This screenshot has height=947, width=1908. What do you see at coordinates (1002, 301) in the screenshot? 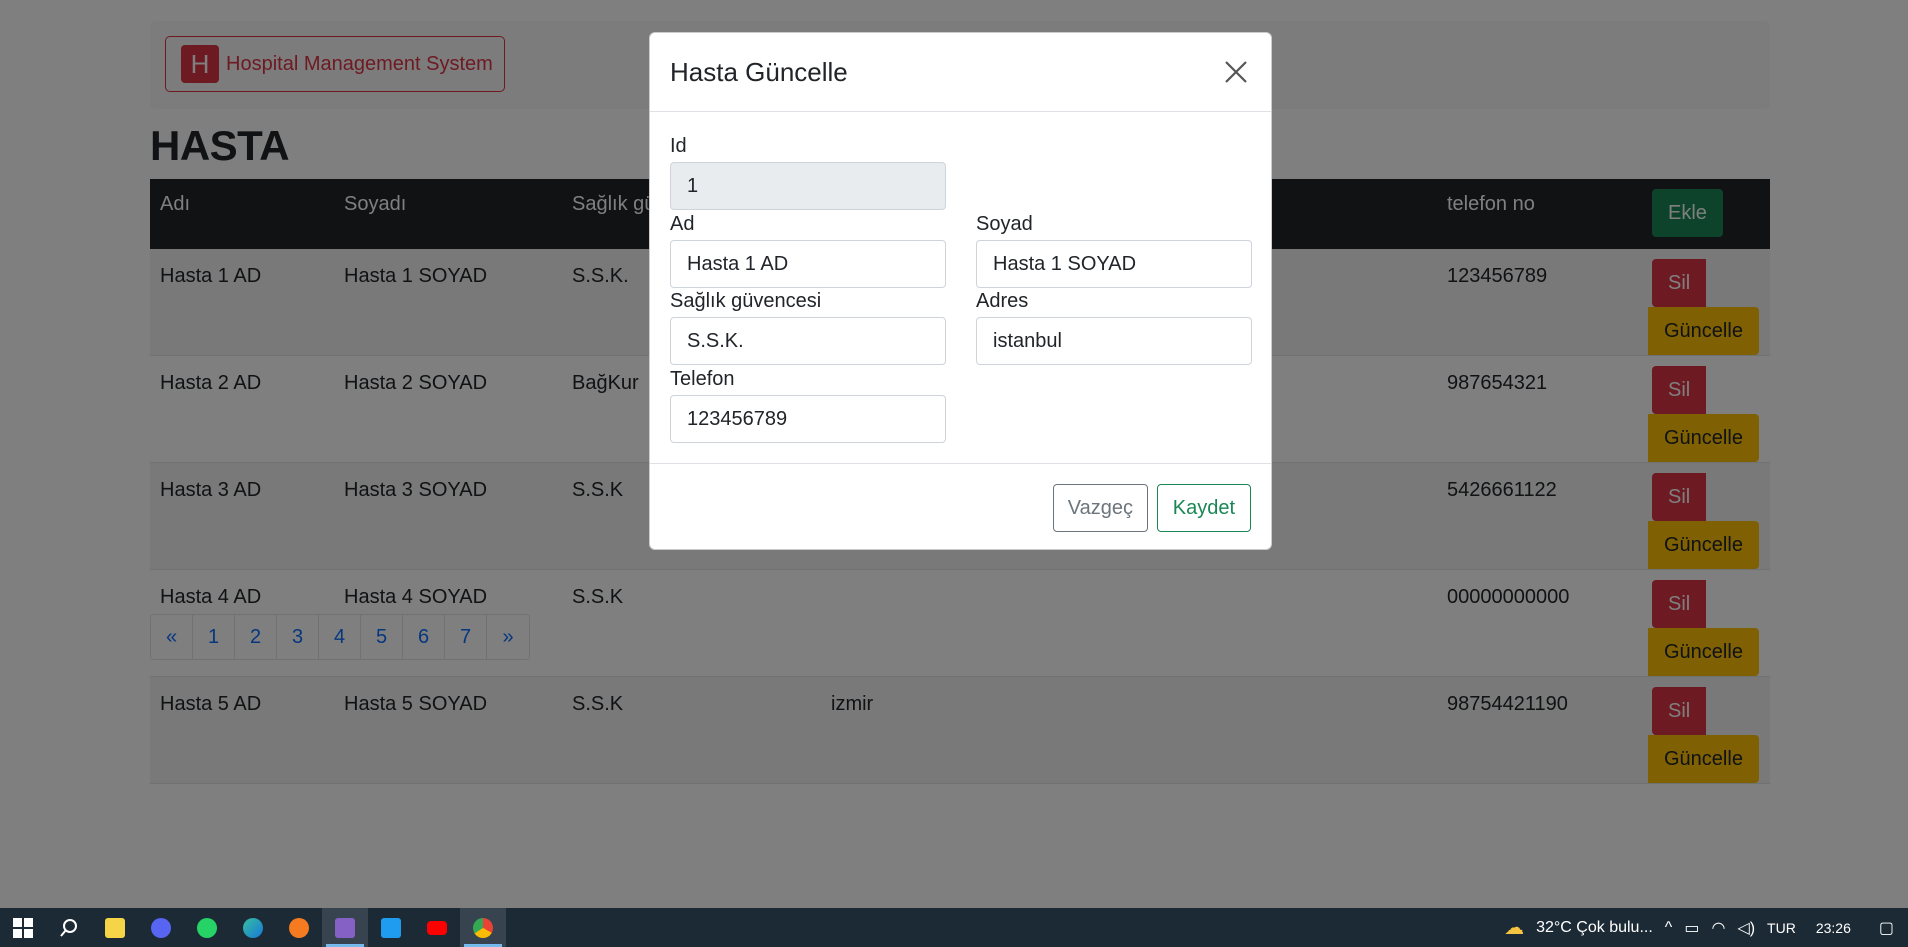
I see `adres-label: Adres` at bounding box center [1002, 301].